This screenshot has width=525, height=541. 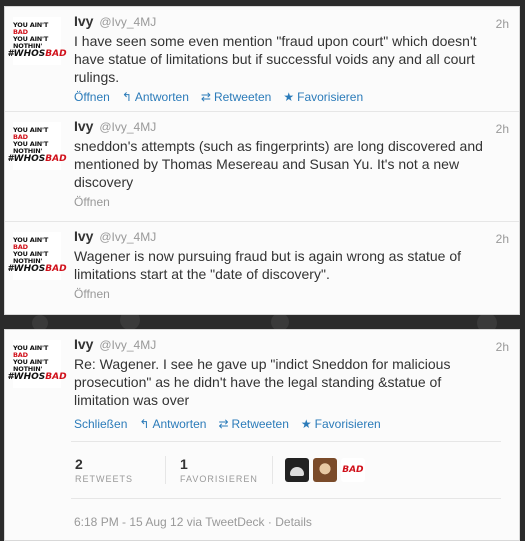 I want to click on details-link: Details, so click(x=293, y=522).